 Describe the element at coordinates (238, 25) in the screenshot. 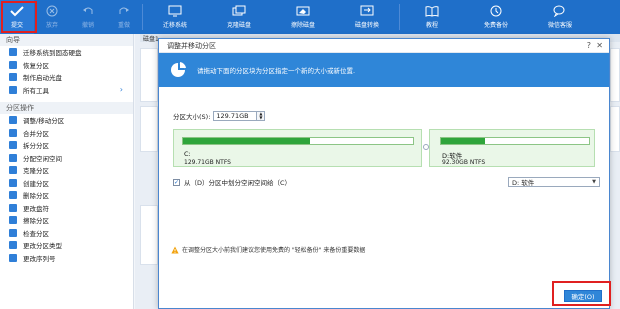

I see `clone-disk-label: 克隆磁盘` at that location.